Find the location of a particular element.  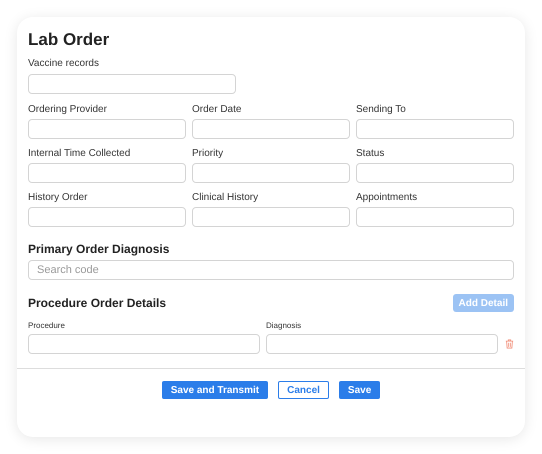

field-label: History Order is located at coordinates (58, 198).